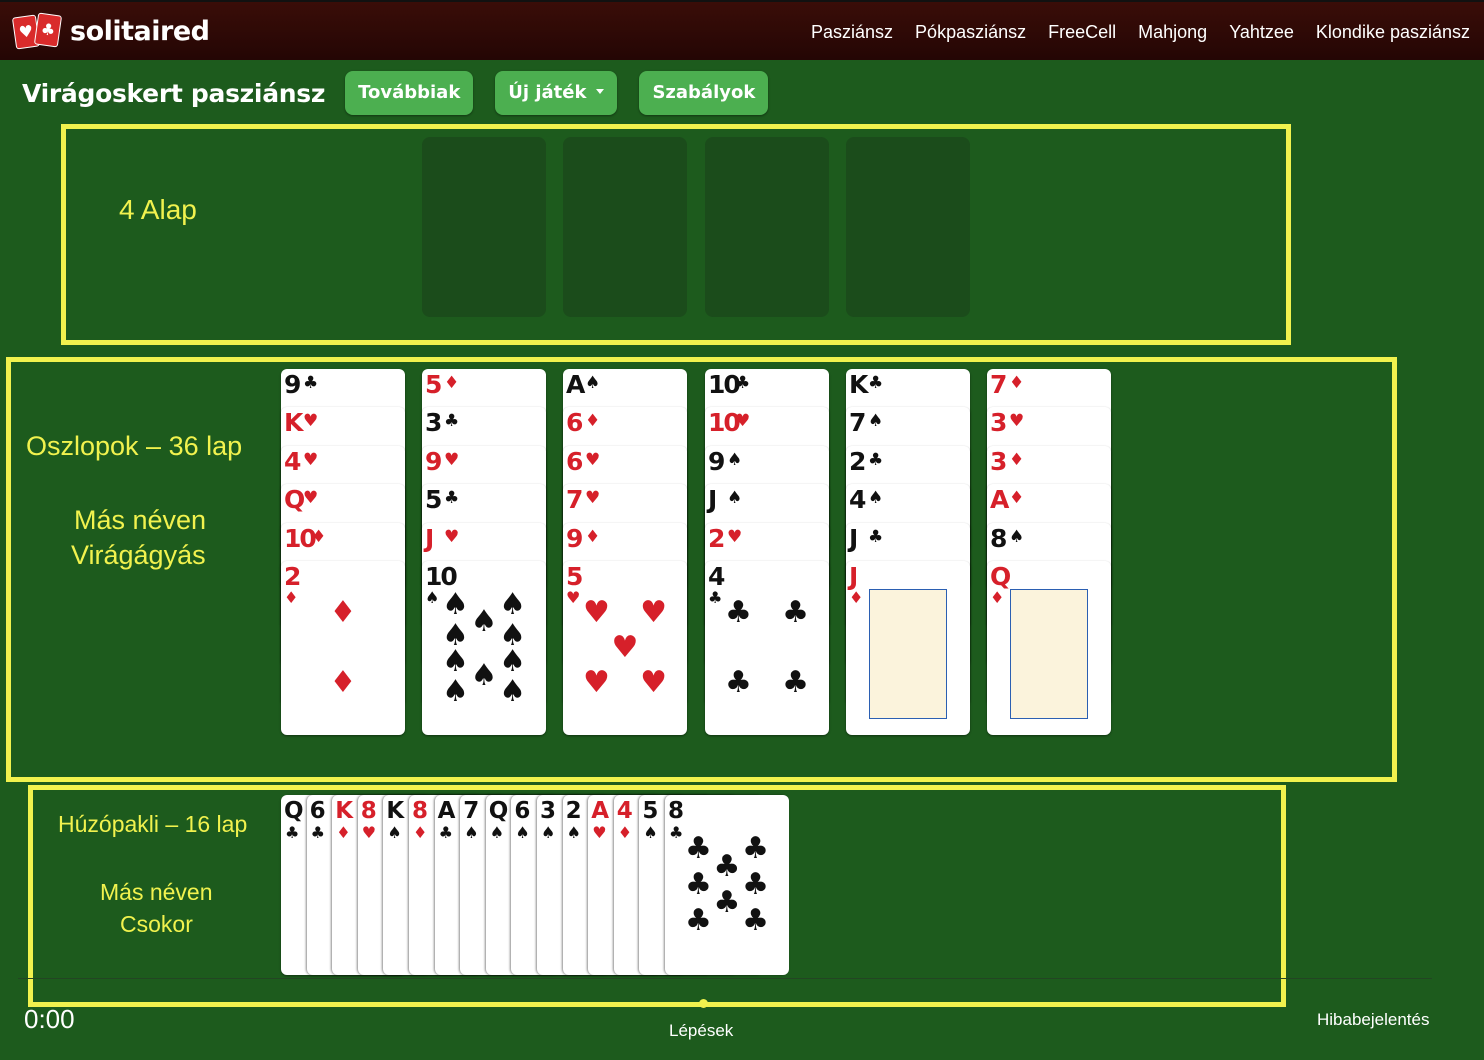  I want to click on site-logo: ♥ ♣ solitaired, so click(110, 31).